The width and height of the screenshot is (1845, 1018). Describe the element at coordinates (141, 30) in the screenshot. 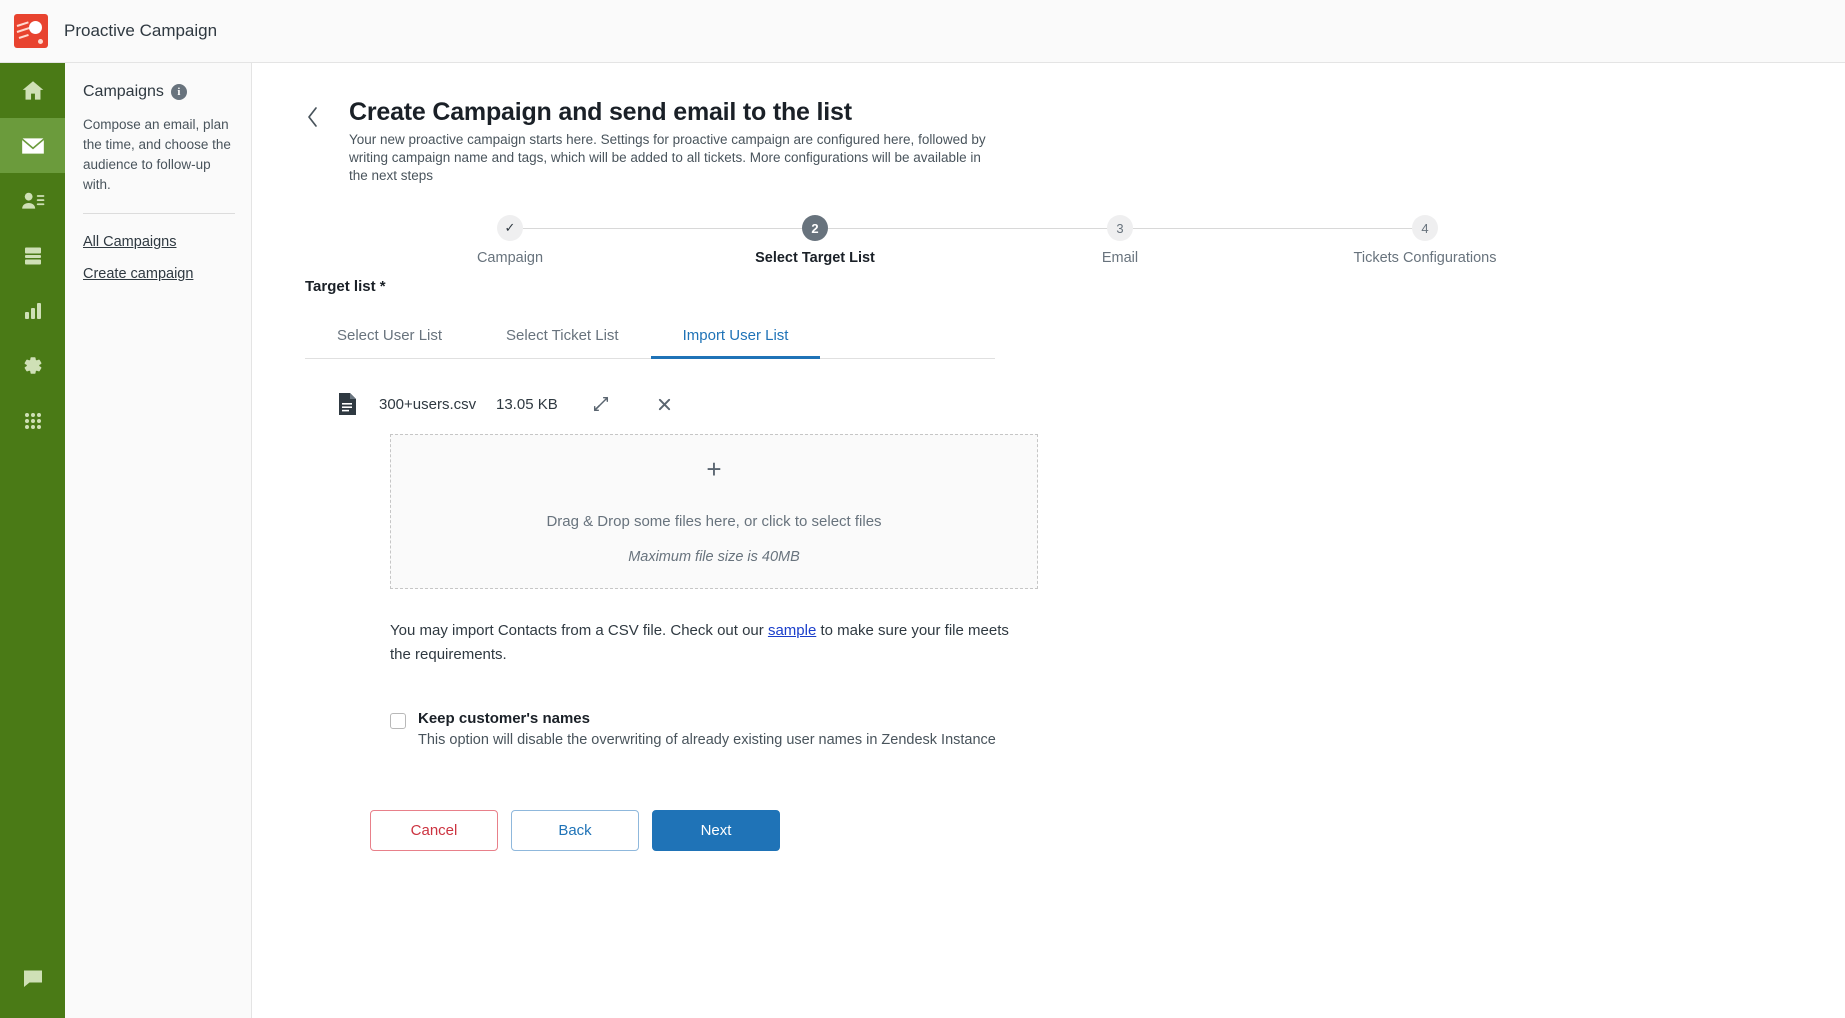

I see `app-title: Proactive Campaign` at that location.